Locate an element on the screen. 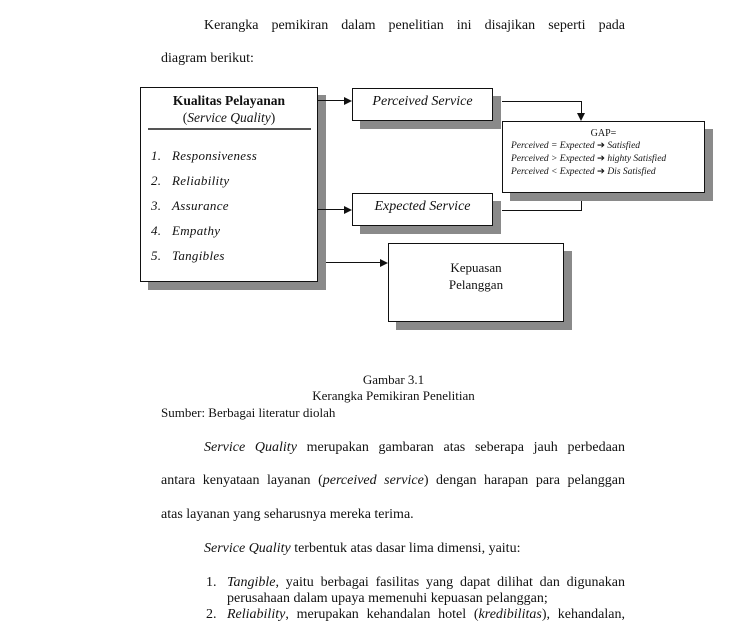  figure-source: Sumber: Berbagai literatur diolah is located at coordinates (248, 412).